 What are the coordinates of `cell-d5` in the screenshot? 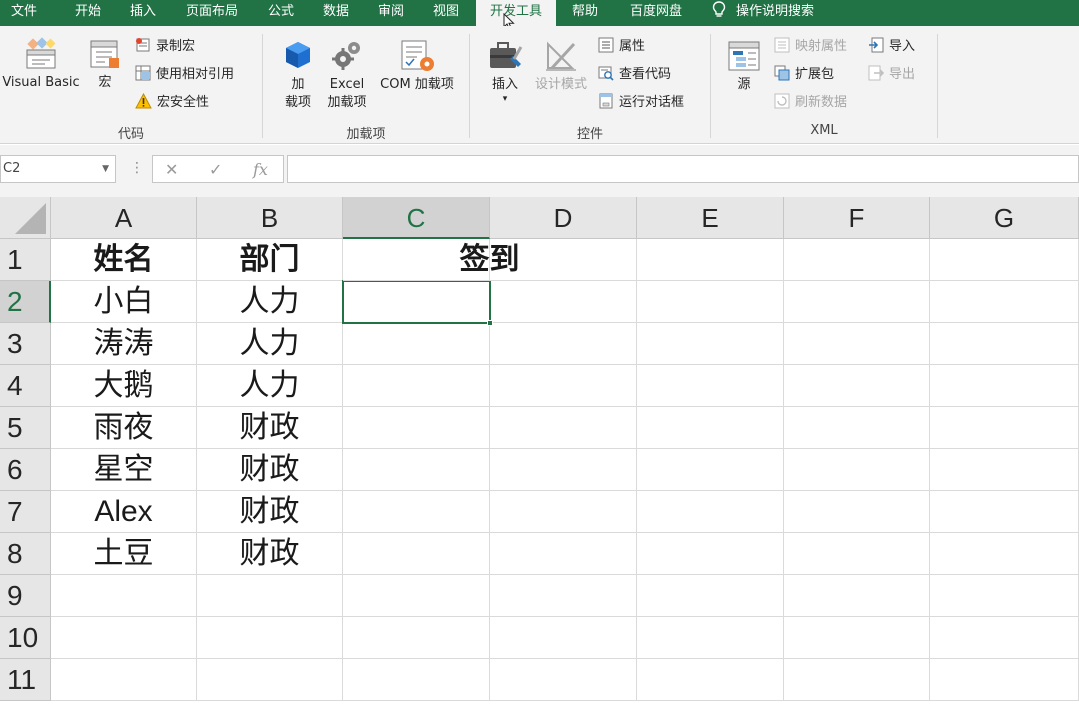 It's located at (563, 428).